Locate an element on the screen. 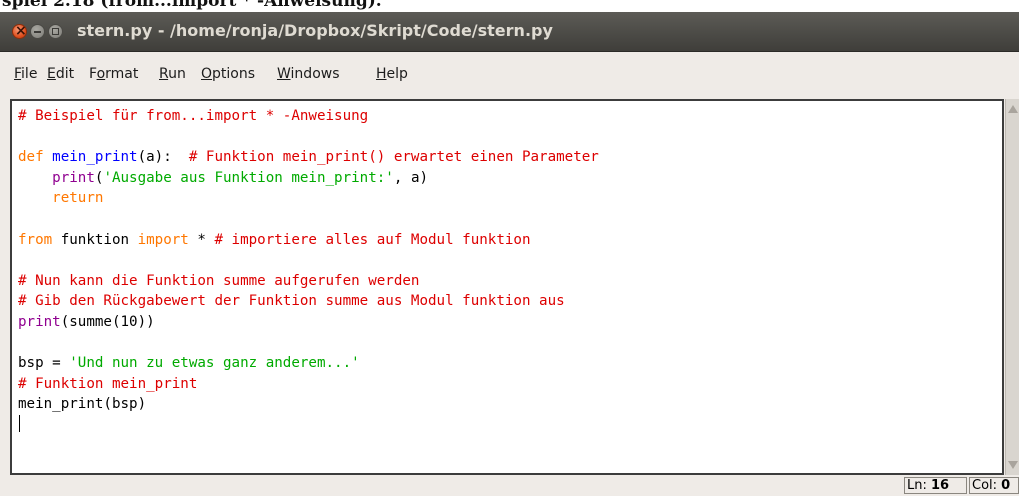 This screenshot has width=1019, height=496. code-token: (a): is located at coordinates (163, 157).